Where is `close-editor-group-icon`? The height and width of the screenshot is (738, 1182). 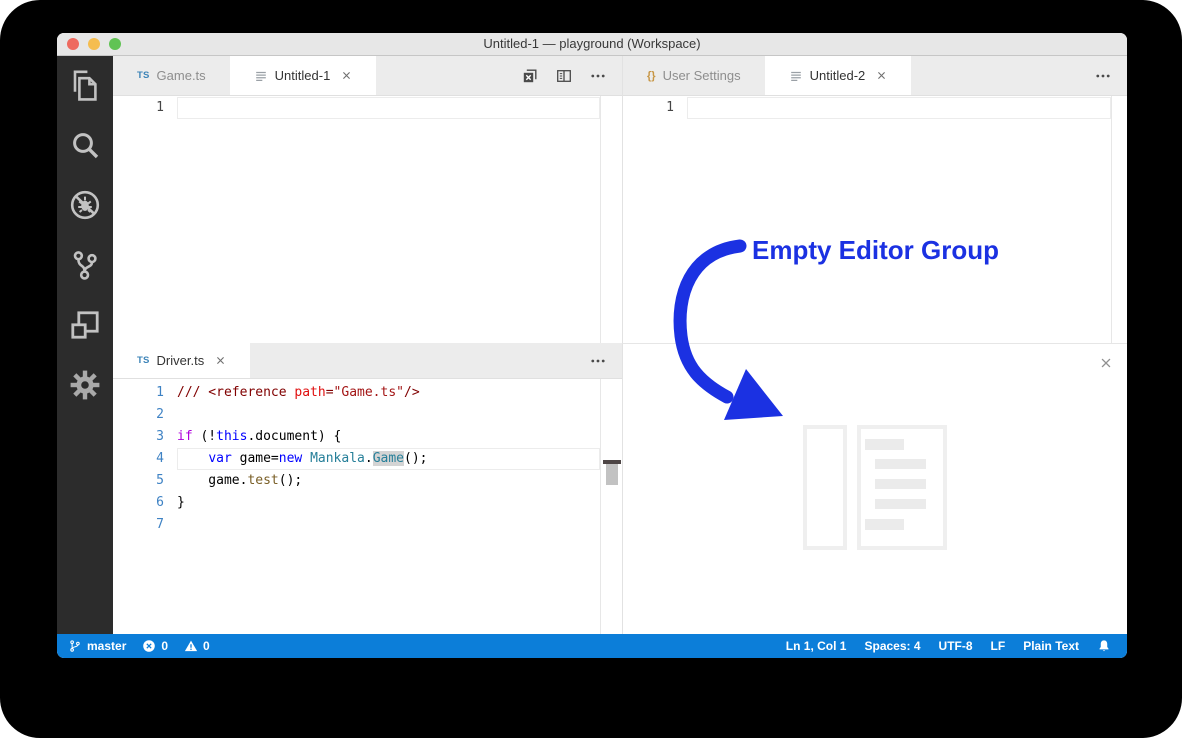
close-editor-group-icon is located at coordinates (1106, 363).